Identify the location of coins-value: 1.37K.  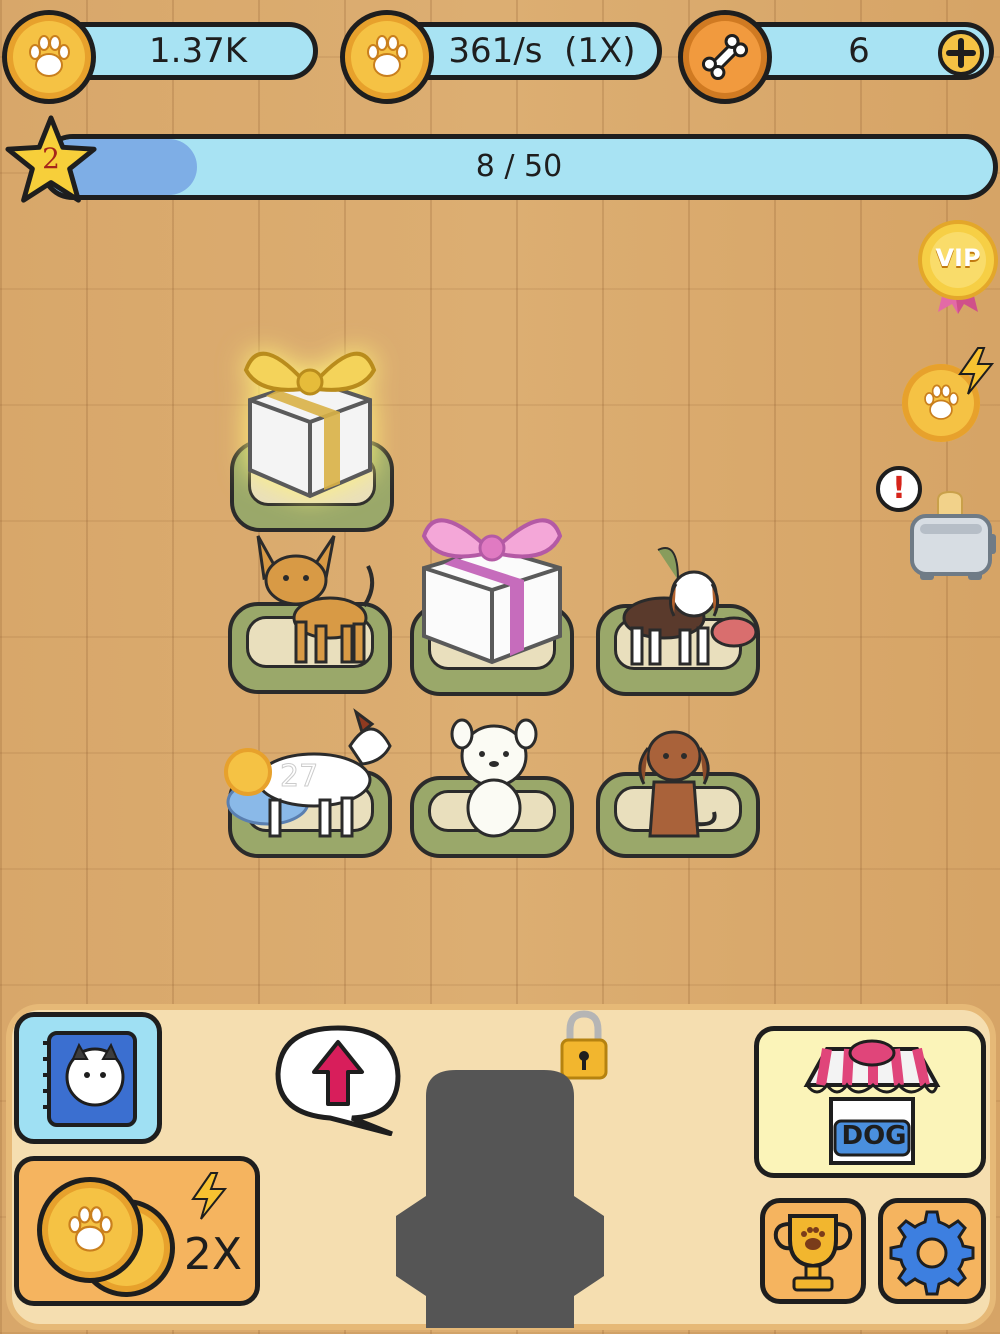
(198, 51).